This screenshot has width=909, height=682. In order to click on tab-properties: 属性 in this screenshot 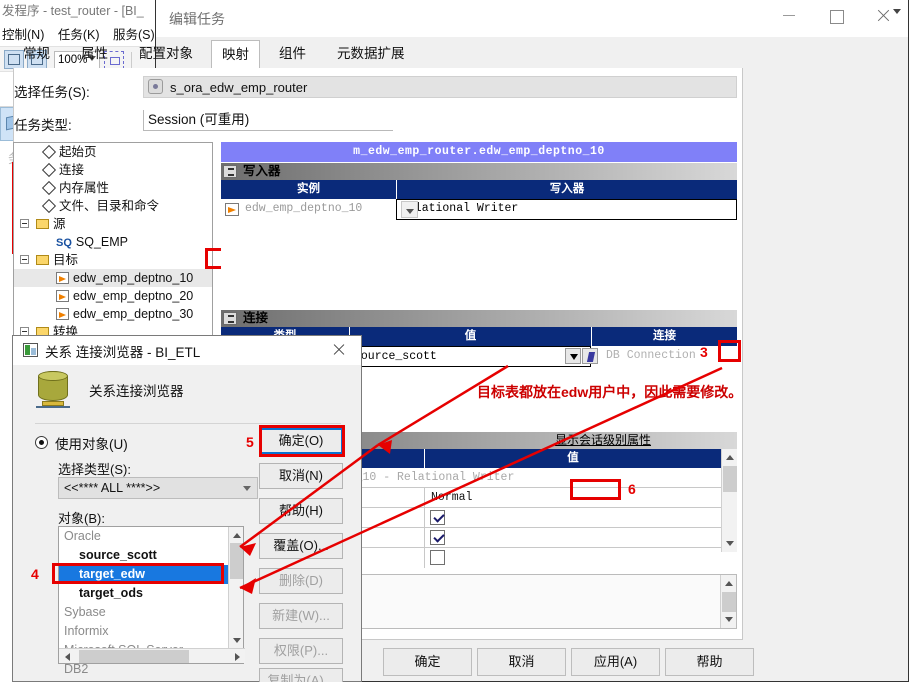, I will do `click(94, 54)`.